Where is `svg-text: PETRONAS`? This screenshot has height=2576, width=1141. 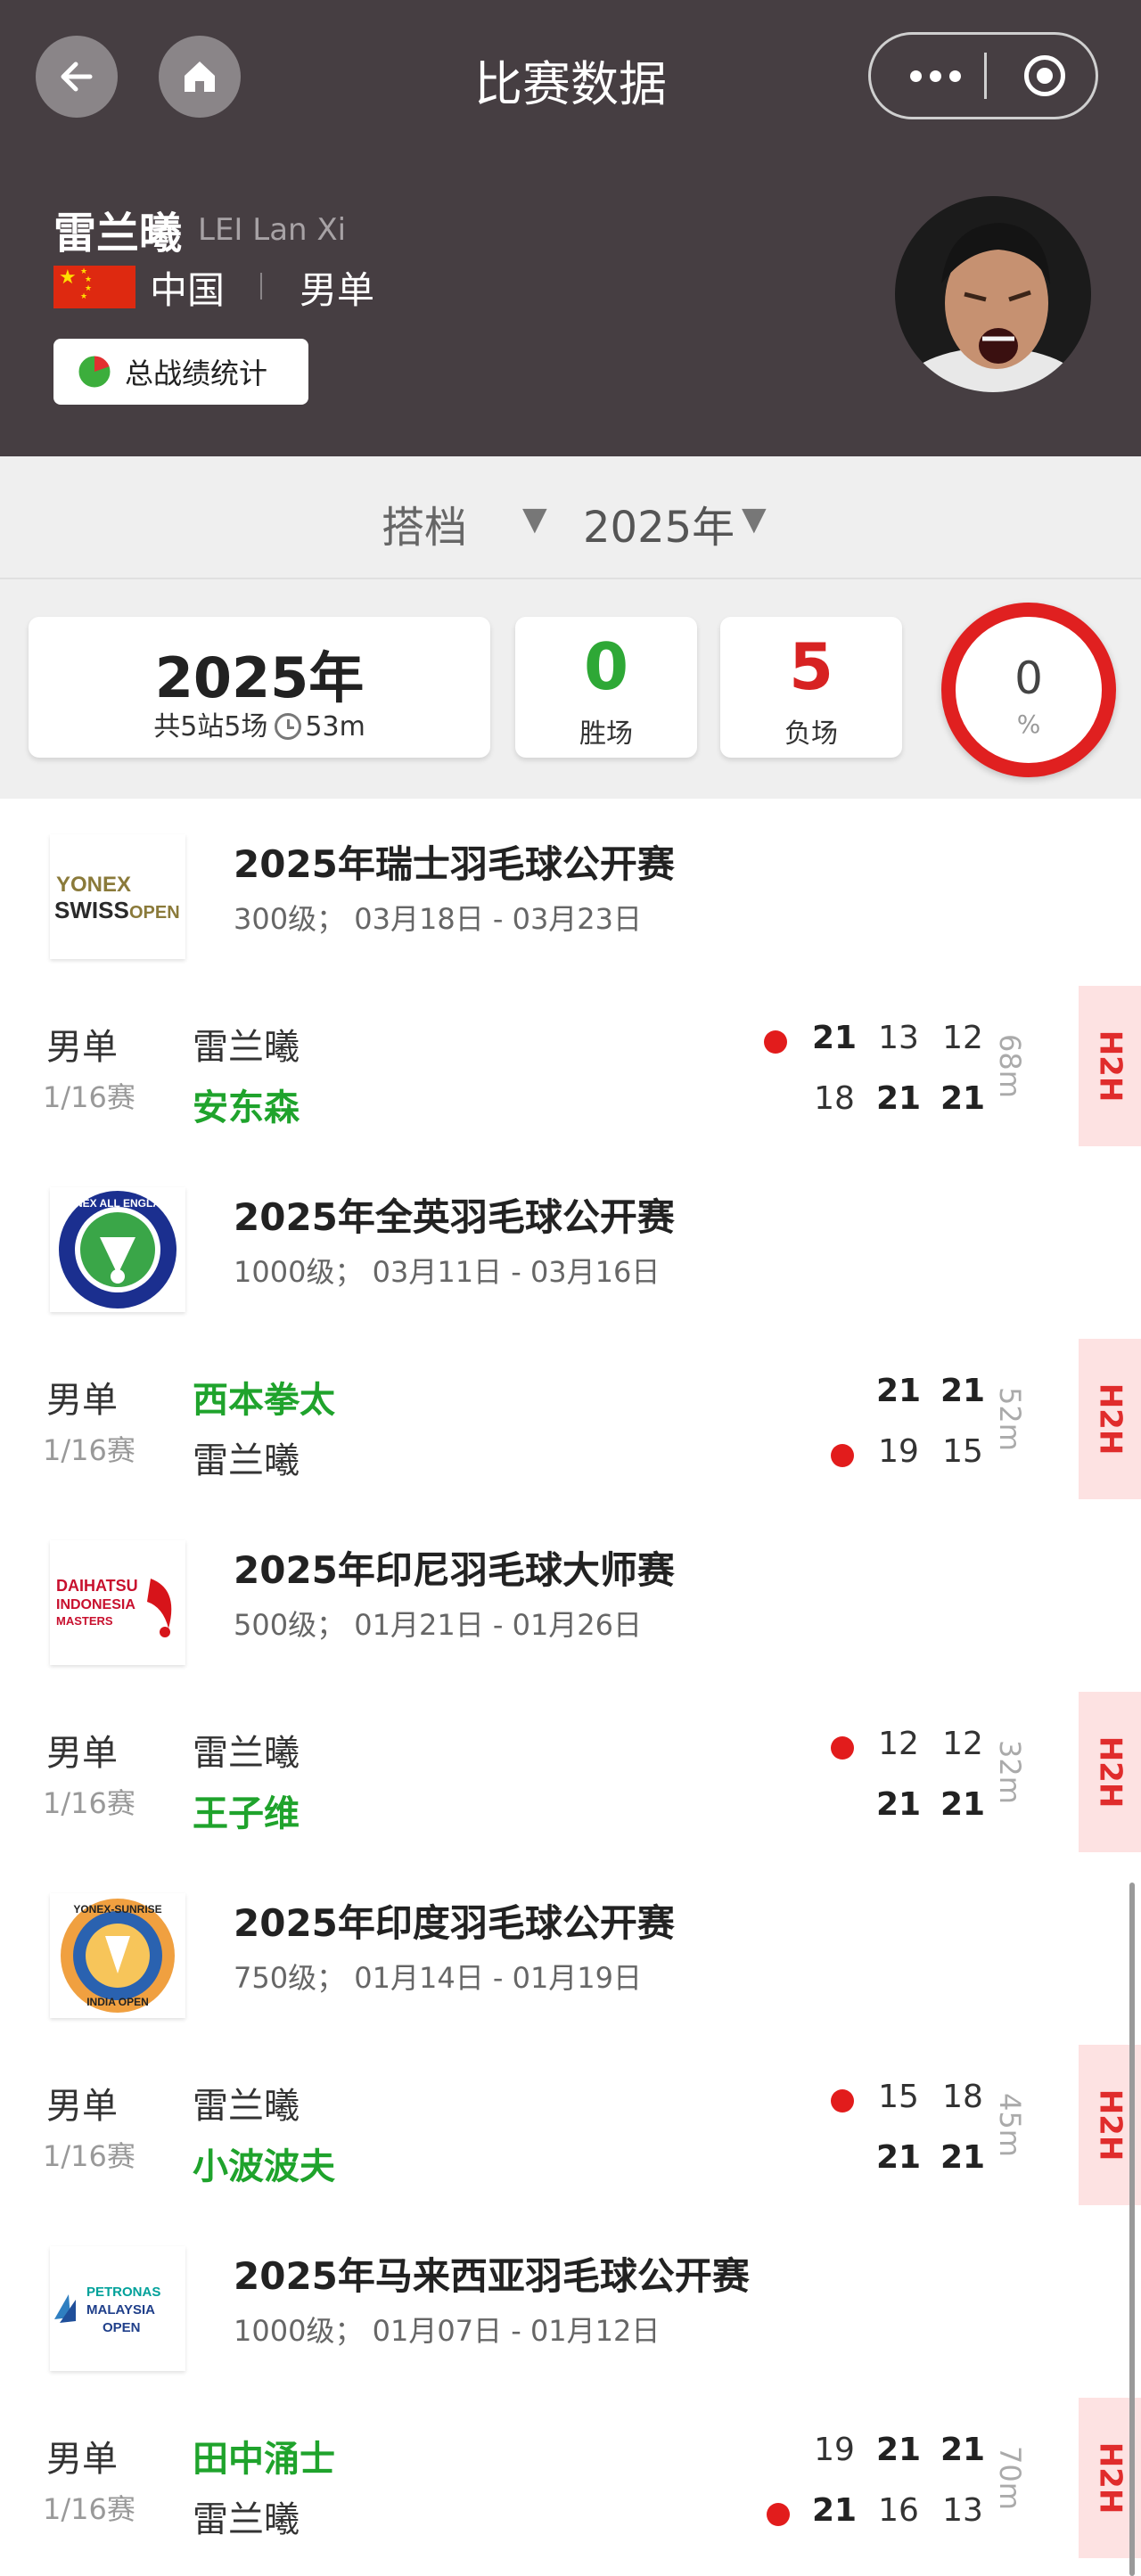
svg-text: PETRONAS is located at coordinates (123, 2293).